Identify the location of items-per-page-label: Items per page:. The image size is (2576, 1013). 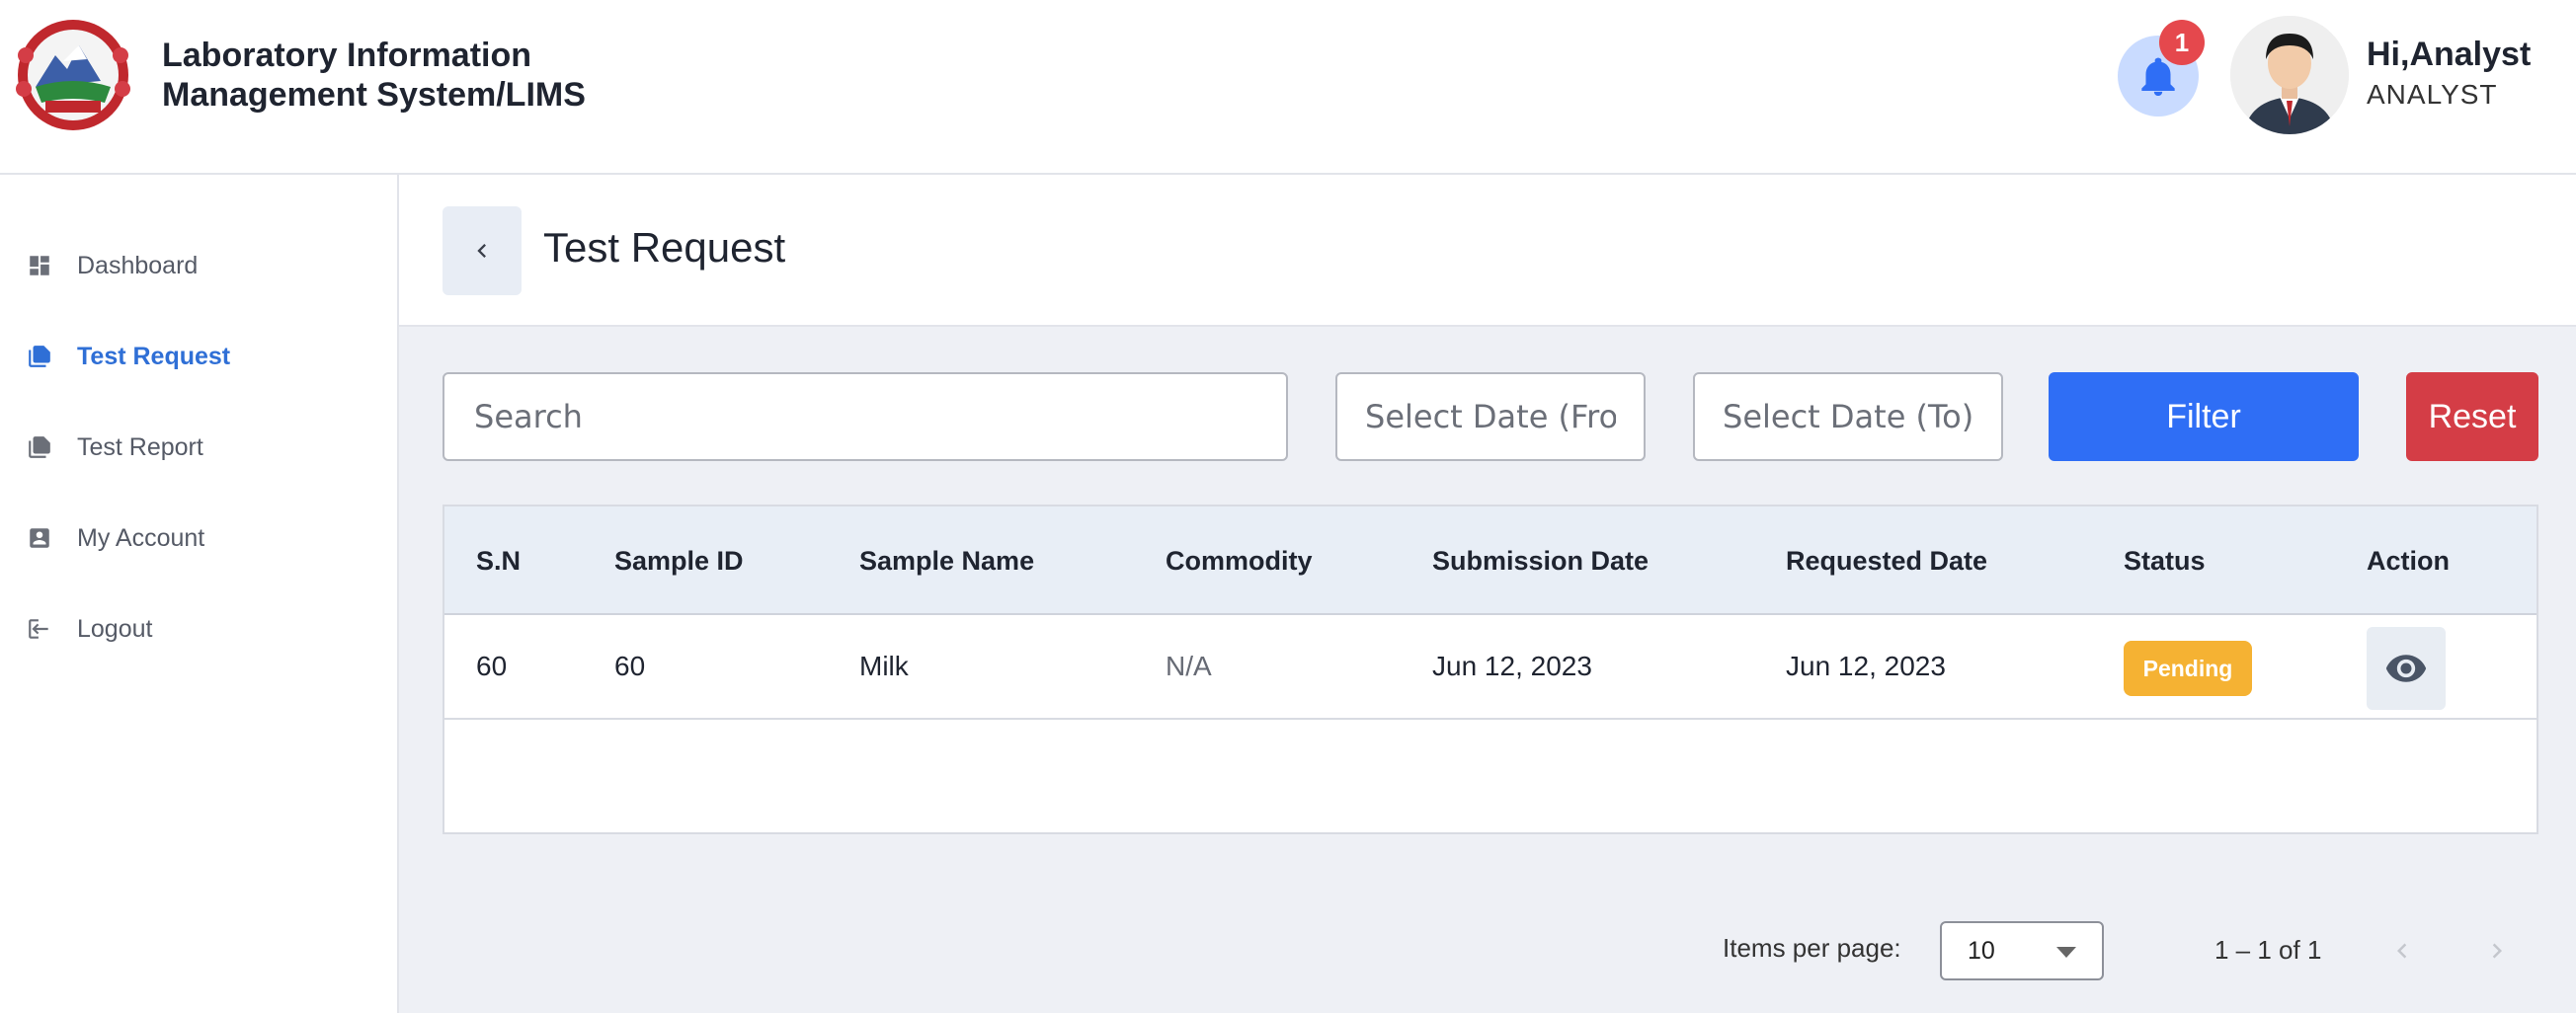
(1812, 948).